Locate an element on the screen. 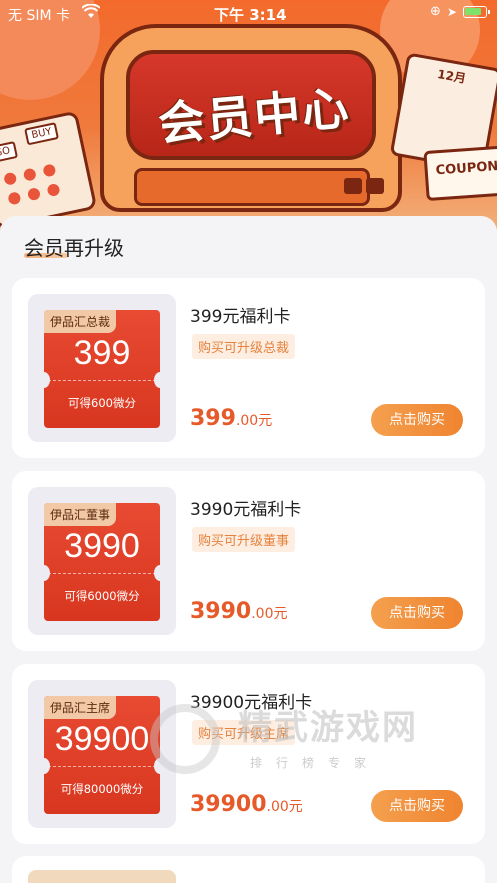 This screenshot has height=883, width=497. calculator-illustration: GO BUY is located at coordinates (49, 170).